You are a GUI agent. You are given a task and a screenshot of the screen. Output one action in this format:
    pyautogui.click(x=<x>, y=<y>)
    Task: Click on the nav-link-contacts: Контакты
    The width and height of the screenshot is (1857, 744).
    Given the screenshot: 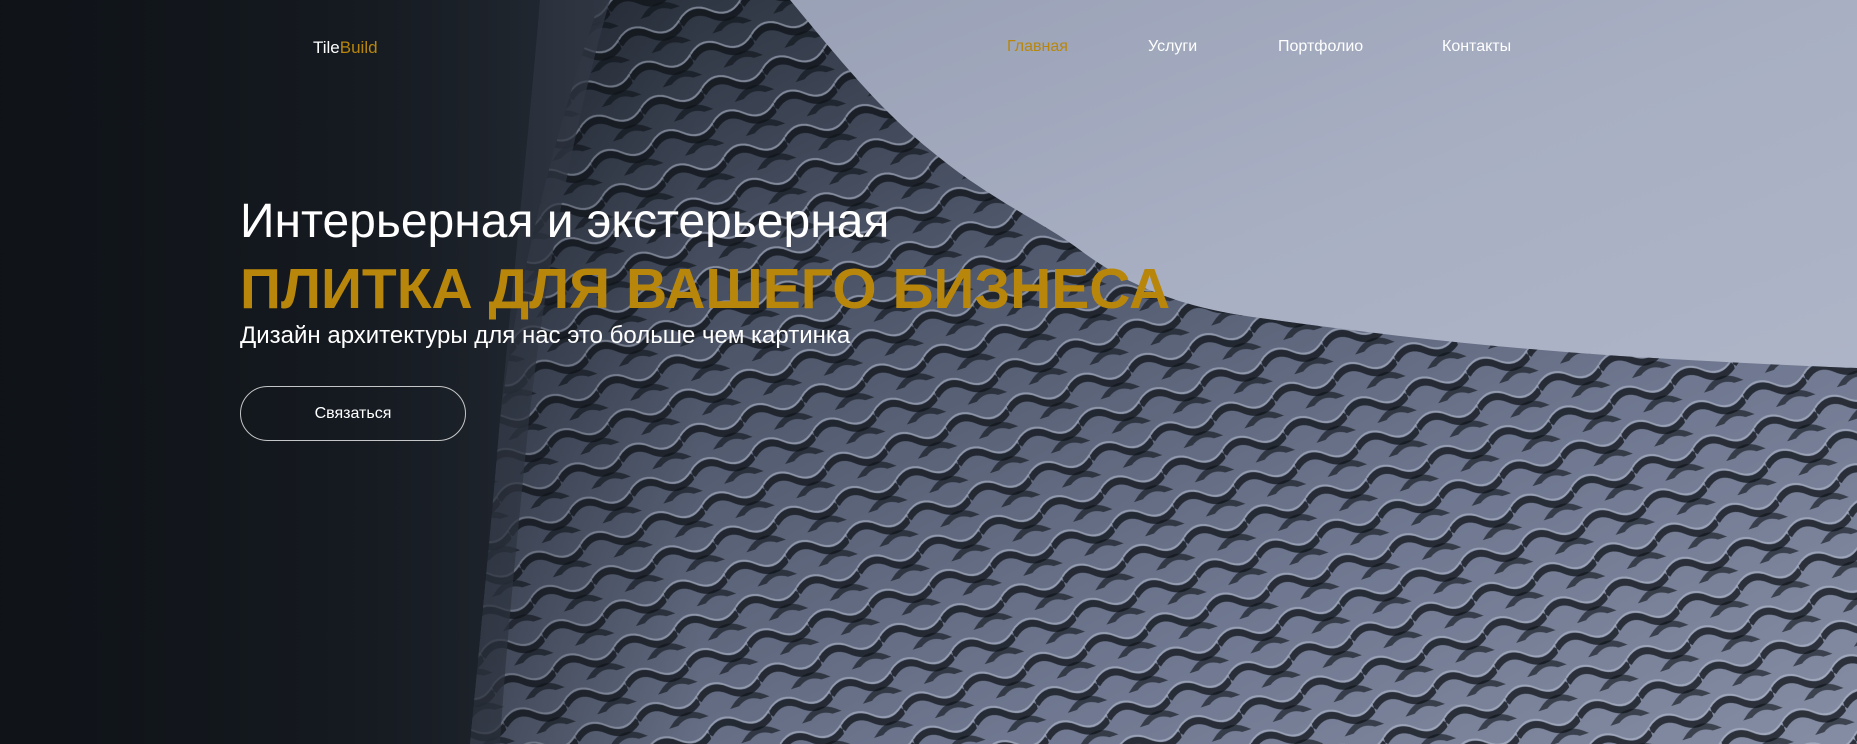 What is the action you would take?
    pyautogui.click(x=1476, y=47)
    